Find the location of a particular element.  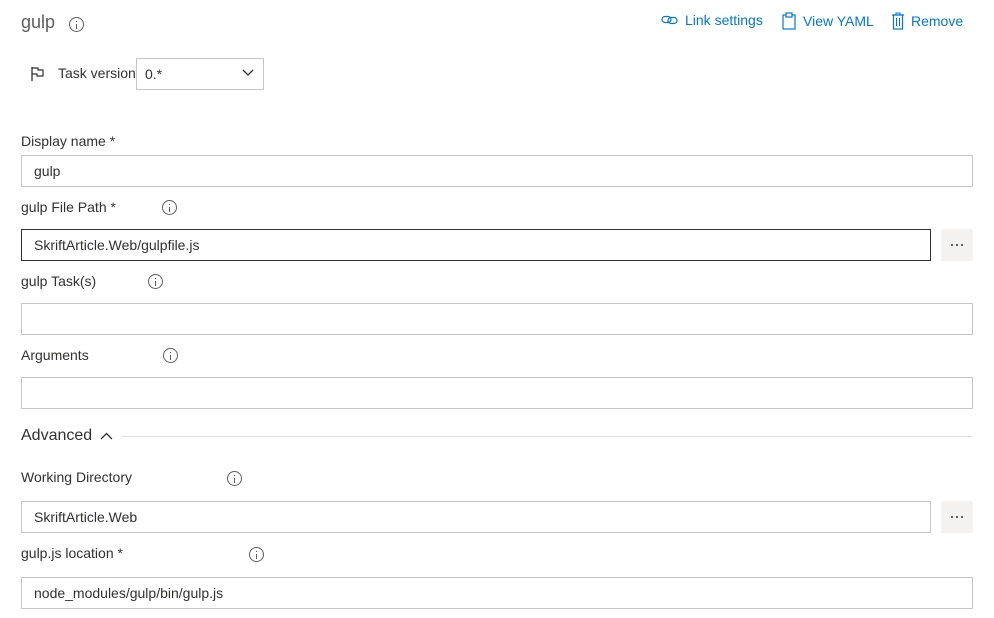

remove-button: Remove is located at coordinates (927, 21).